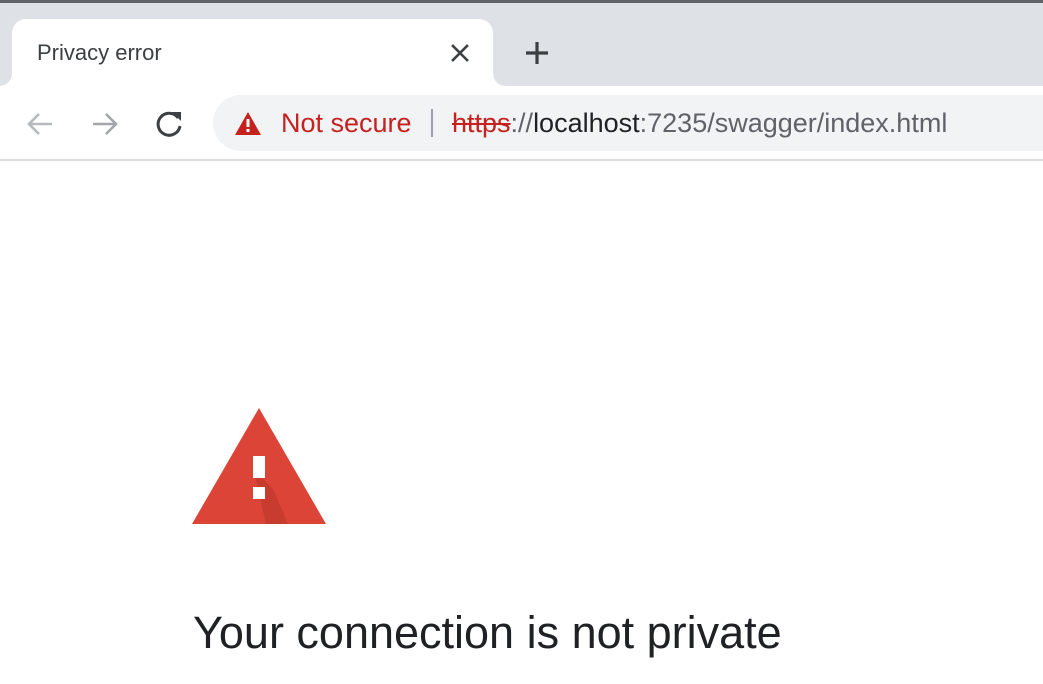 Image resolution: width=1043 pixels, height=684 pixels. What do you see at coordinates (487, 632) in the screenshot?
I see `page-title: Your connection is not private` at bounding box center [487, 632].